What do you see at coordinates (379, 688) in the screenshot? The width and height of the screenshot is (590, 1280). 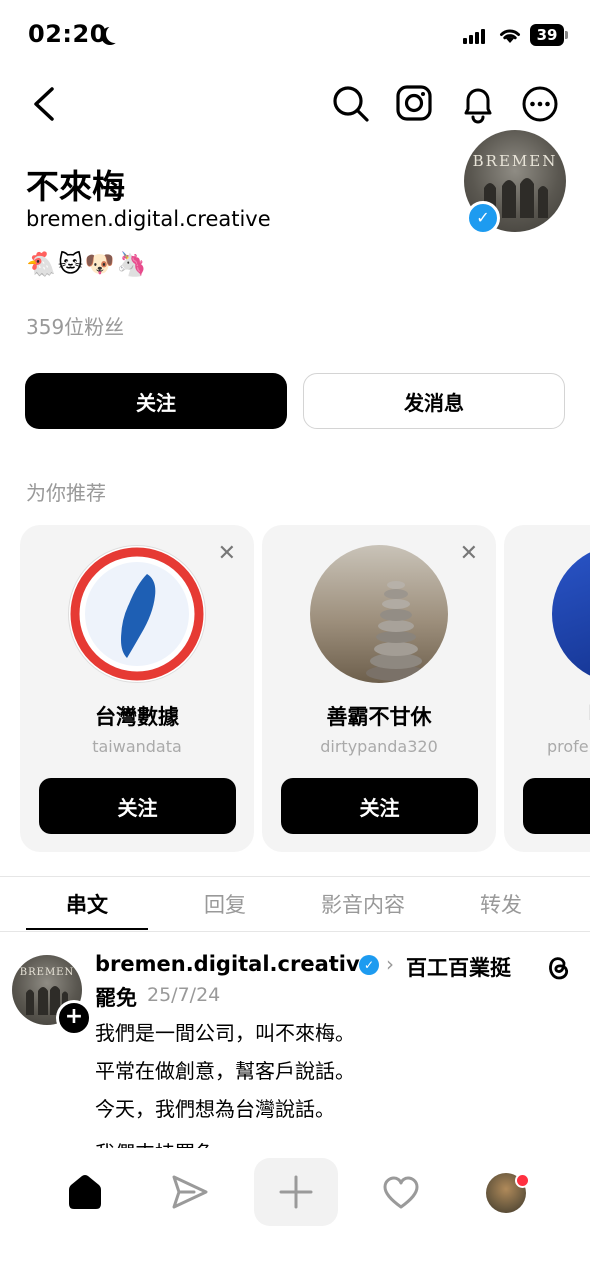 I see `recommend-card: ✕ 善霸不甘休 dirtypanda320 关注` at bounding box center [379, 688].